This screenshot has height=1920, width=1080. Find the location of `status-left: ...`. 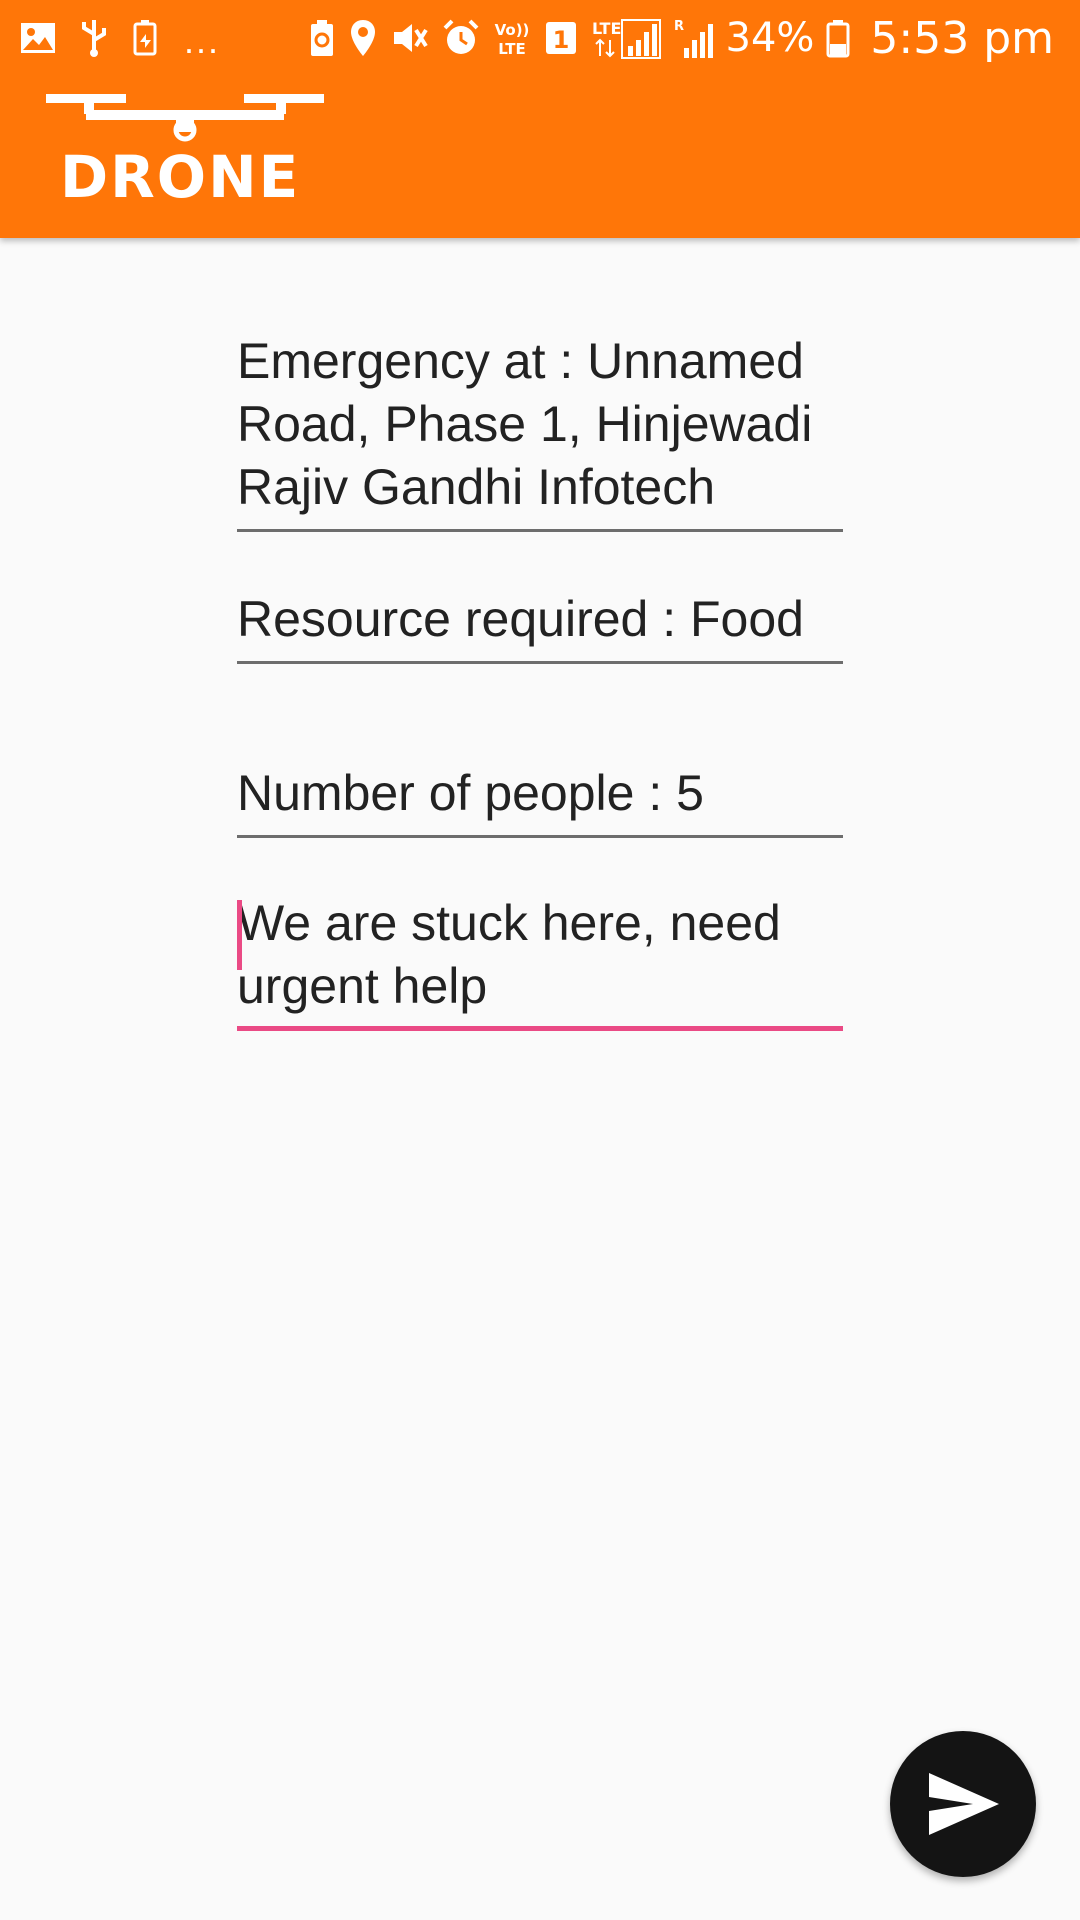

status-left: ... is located at coordinates (120, 38).